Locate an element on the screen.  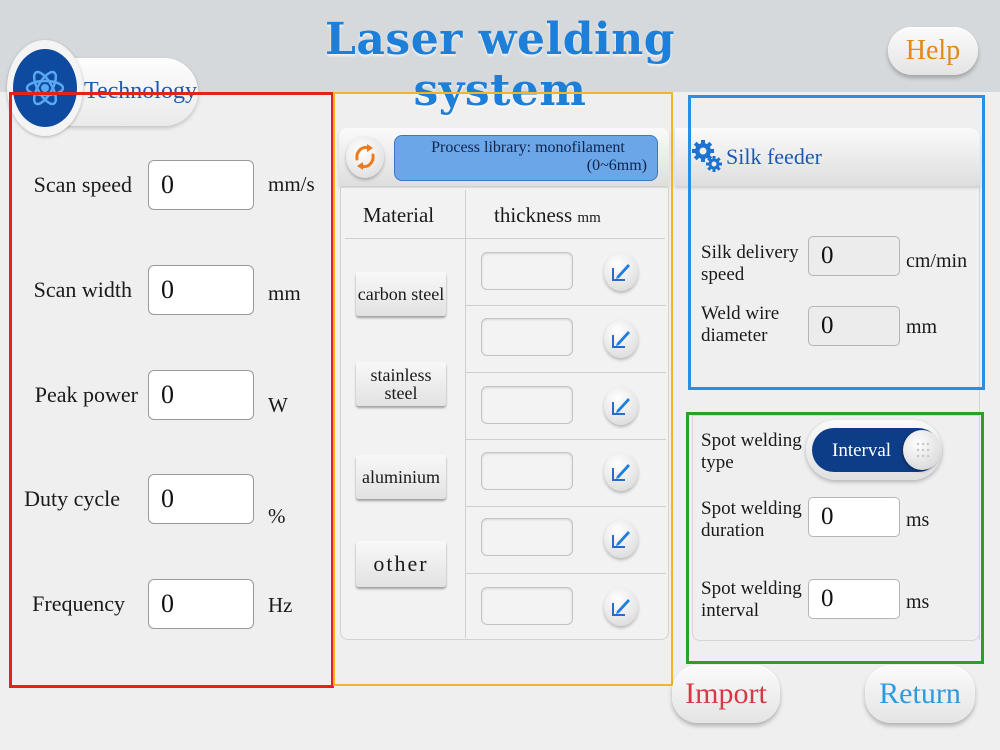
scan-width-unit: mm is located at coordinates (284, 293).